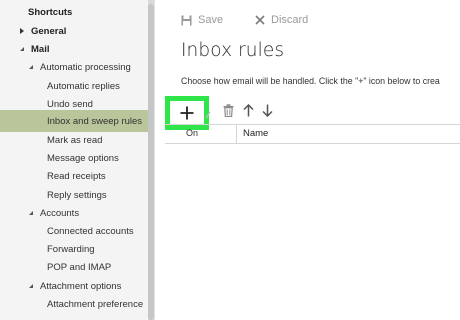  Describe the element at coordinates (60, 213) in the screenshot. I see `nav-accounts-label: Accounts` at that location.